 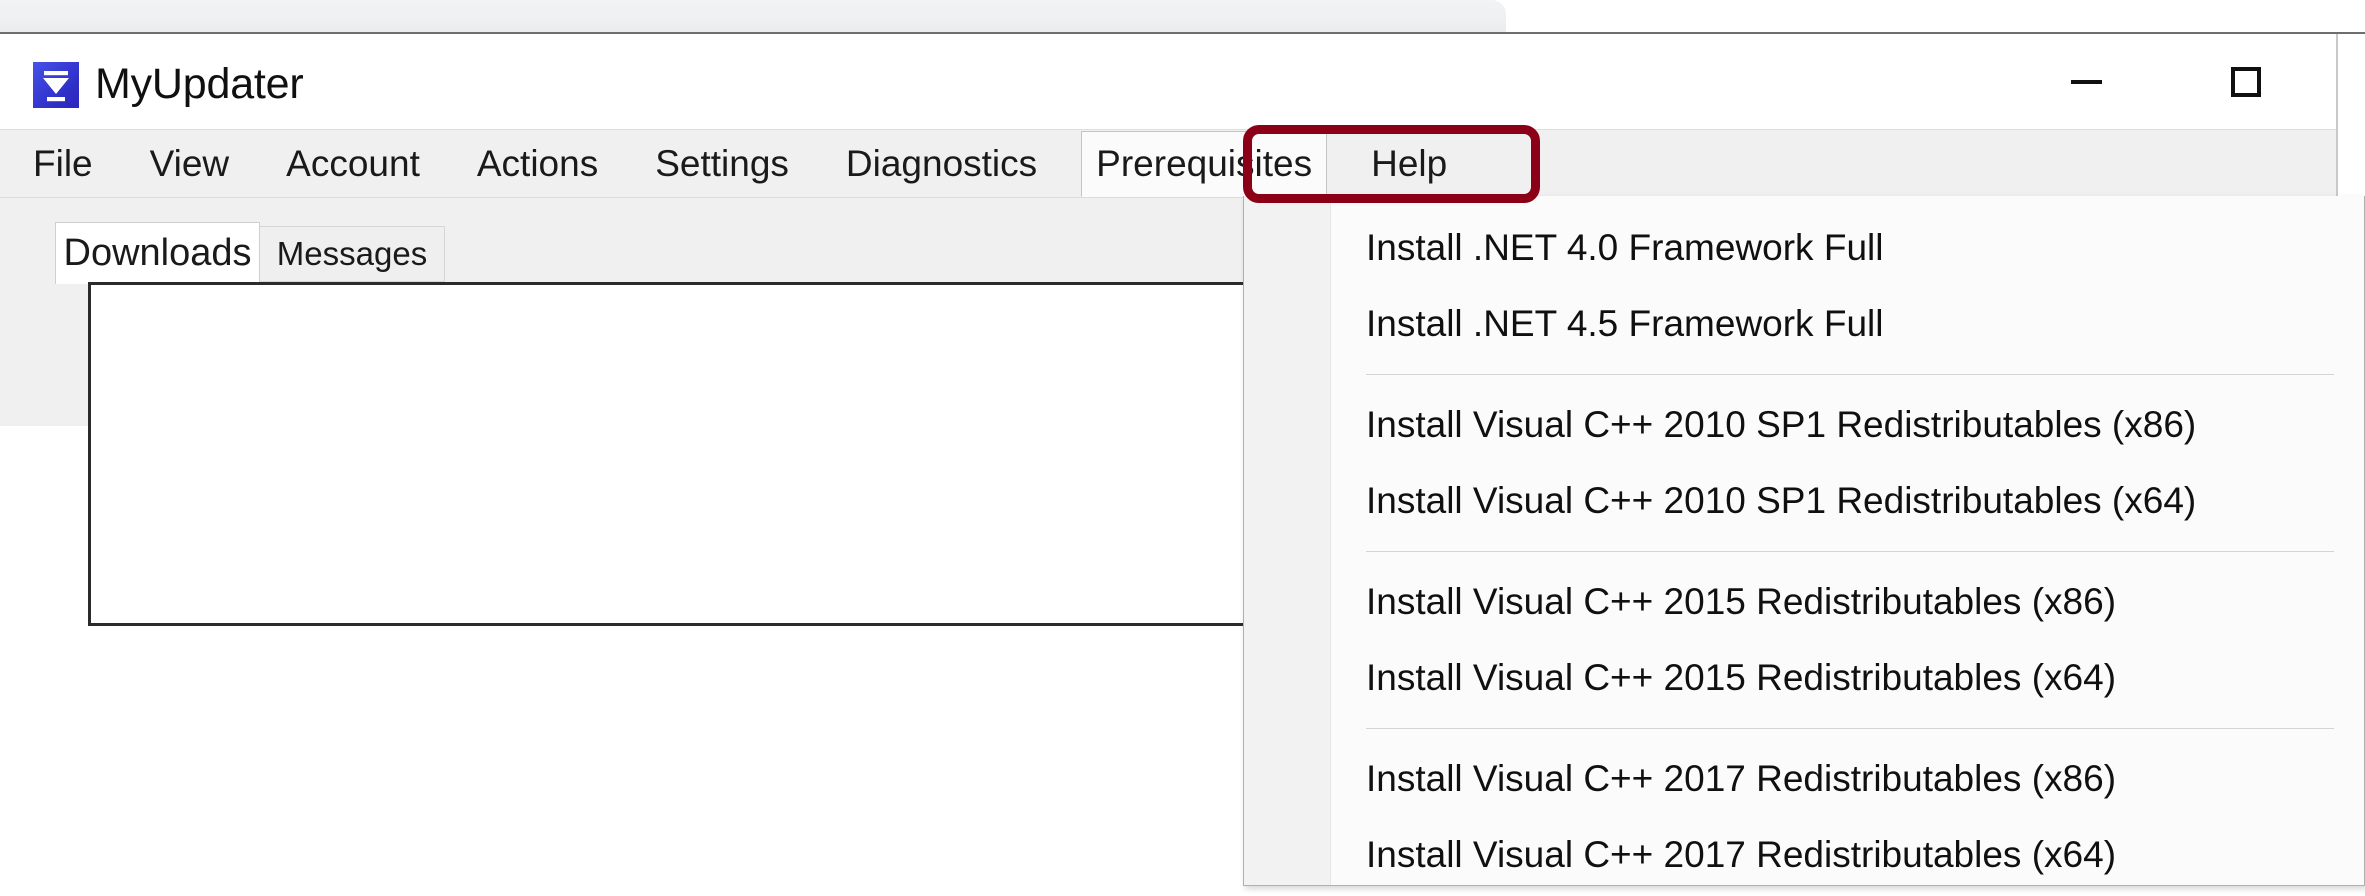 What do you see at coordinates (1804, 248) in the screenshot?
I see `menu-option-install-net-40: Install .NET 4.0 Framework Full` at bounding box center [1804, 248].